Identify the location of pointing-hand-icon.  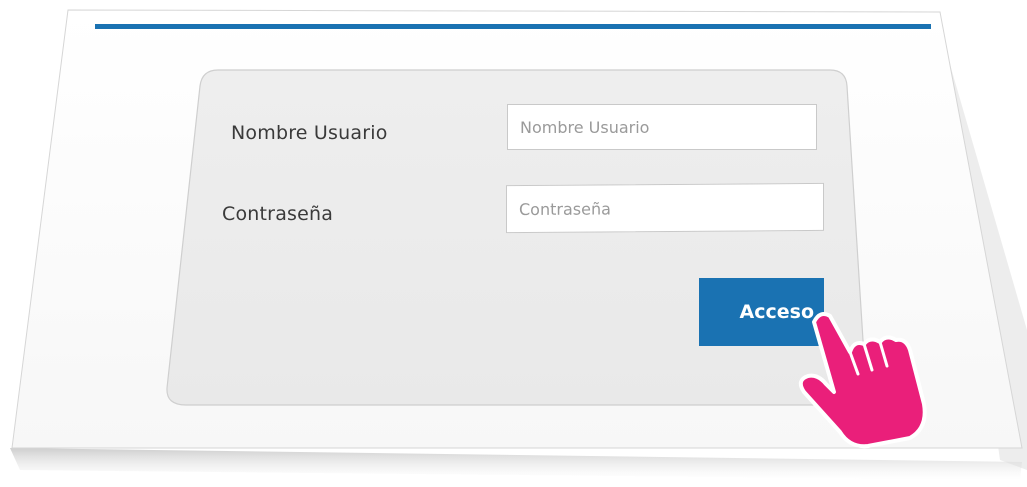
(875, 375).